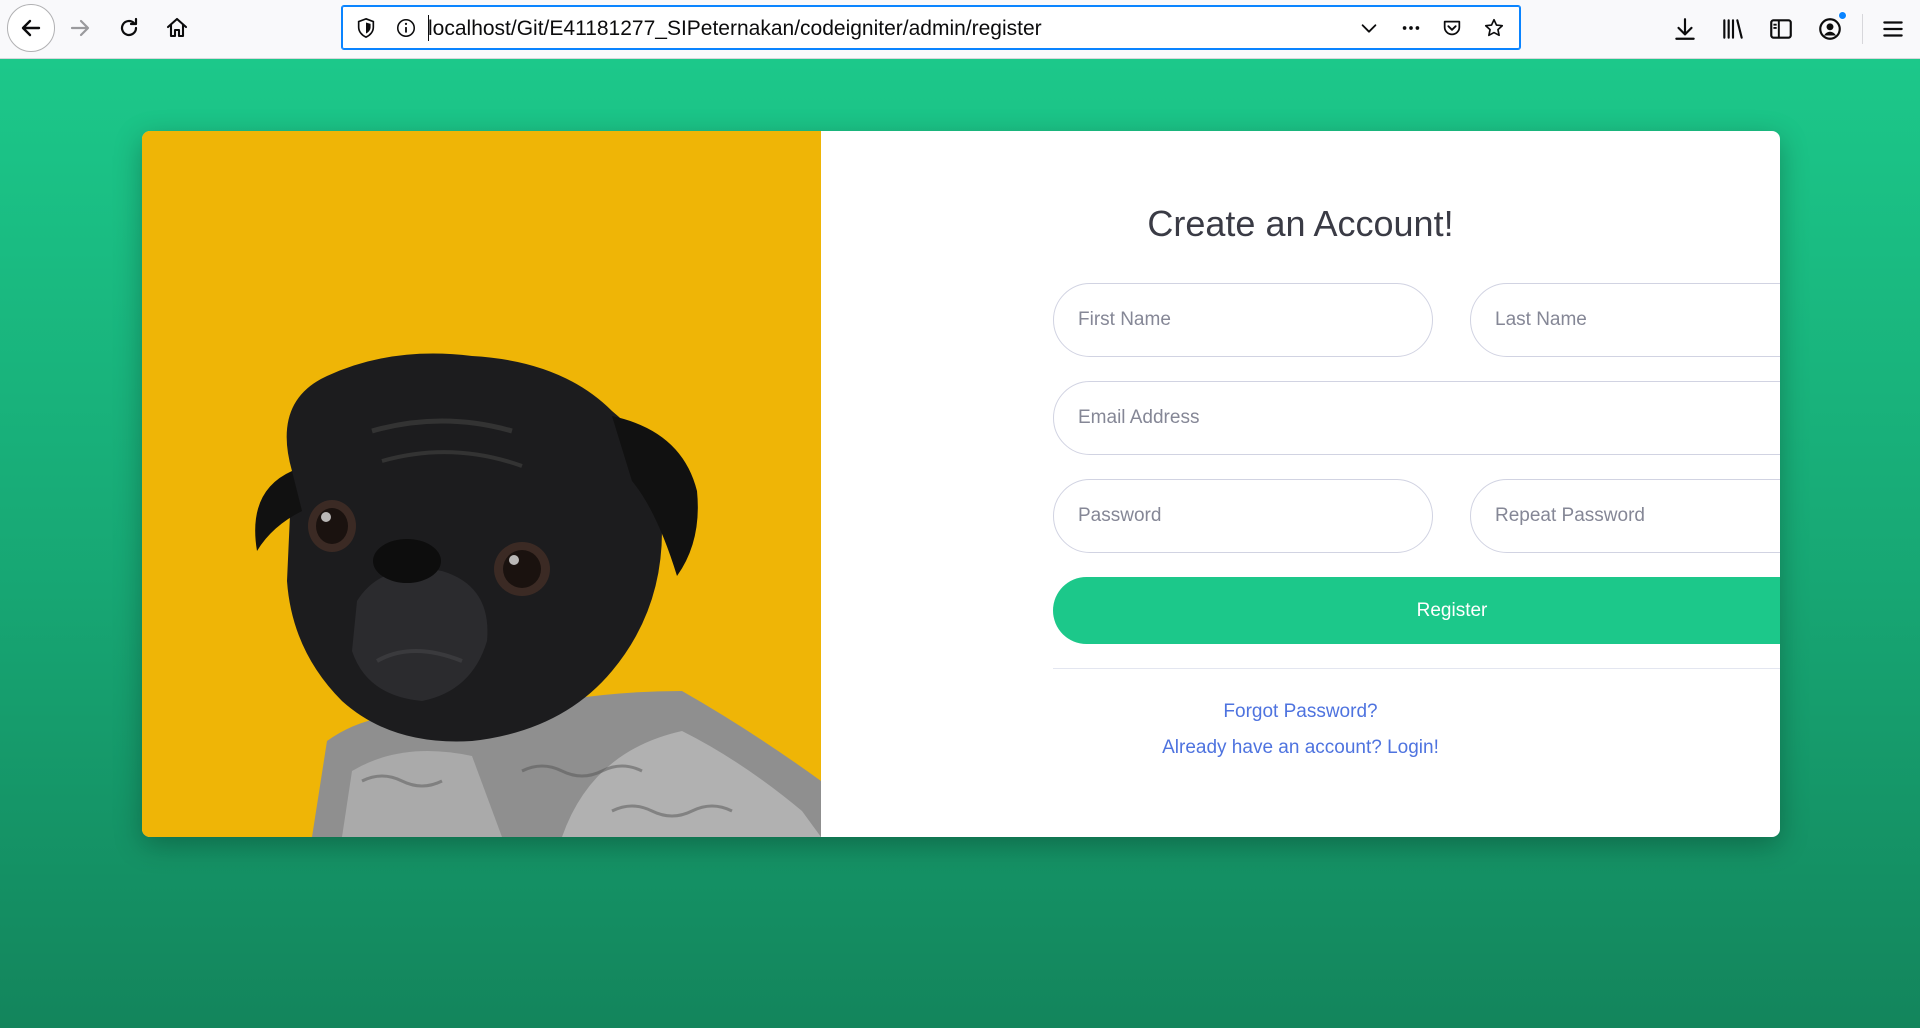  I want to click on library-icon, so click(1733, 29).